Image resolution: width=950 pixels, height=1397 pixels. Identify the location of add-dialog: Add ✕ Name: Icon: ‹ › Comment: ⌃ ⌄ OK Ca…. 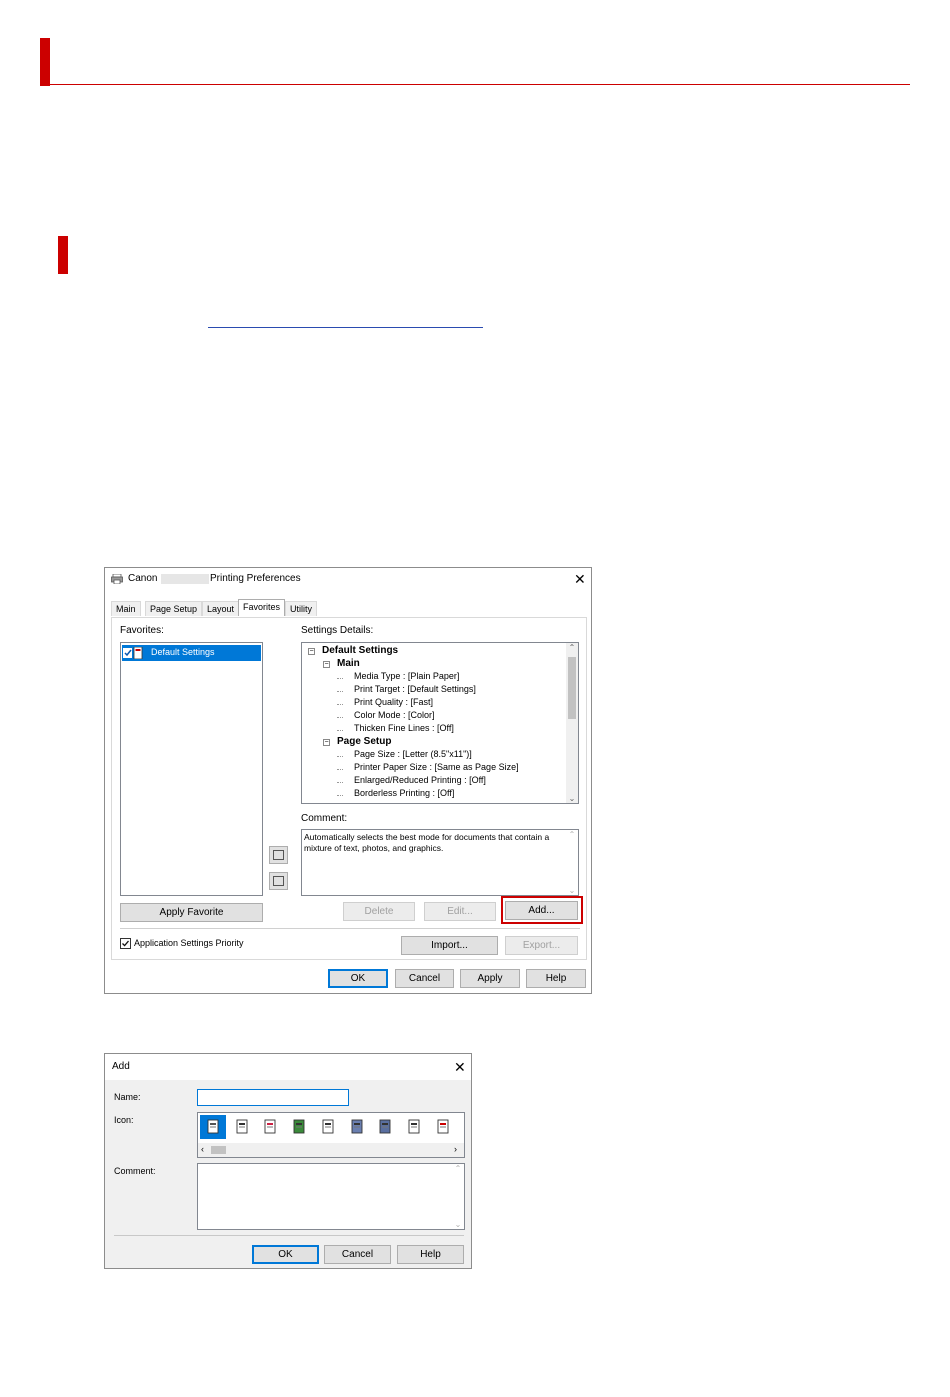
(288, 1161).